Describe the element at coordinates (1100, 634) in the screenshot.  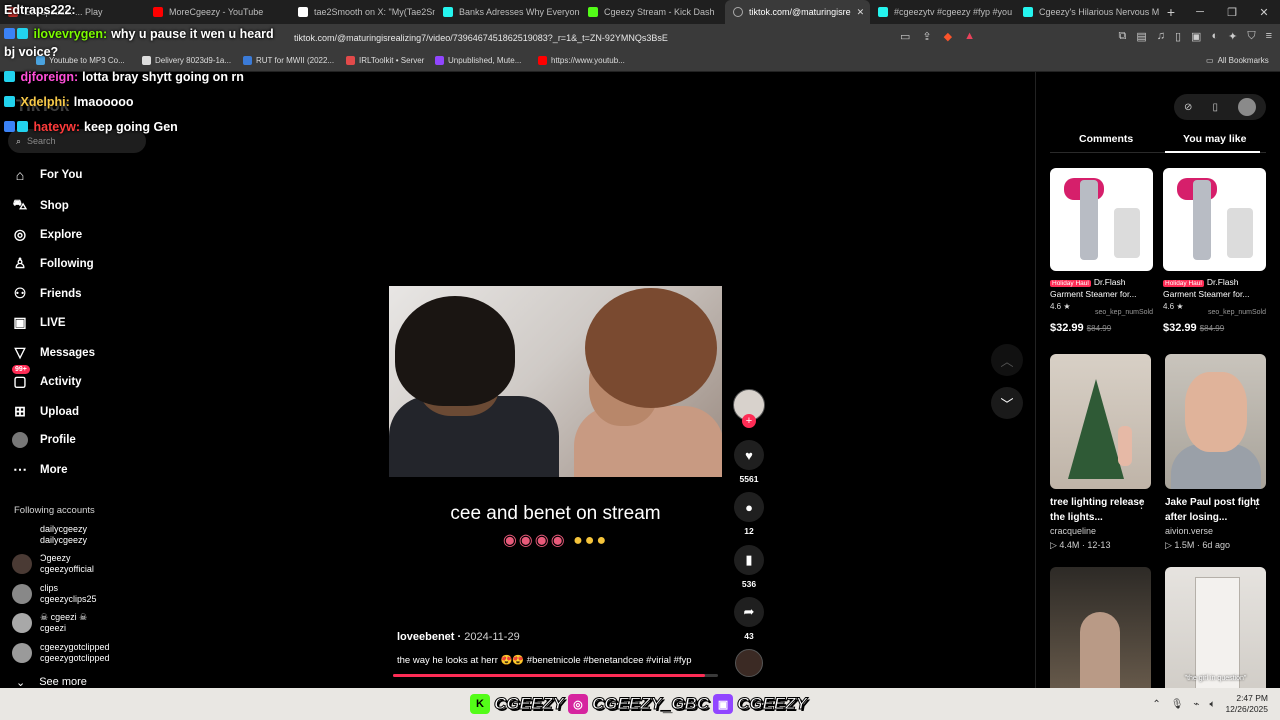
I see `recommended-video` at that location.